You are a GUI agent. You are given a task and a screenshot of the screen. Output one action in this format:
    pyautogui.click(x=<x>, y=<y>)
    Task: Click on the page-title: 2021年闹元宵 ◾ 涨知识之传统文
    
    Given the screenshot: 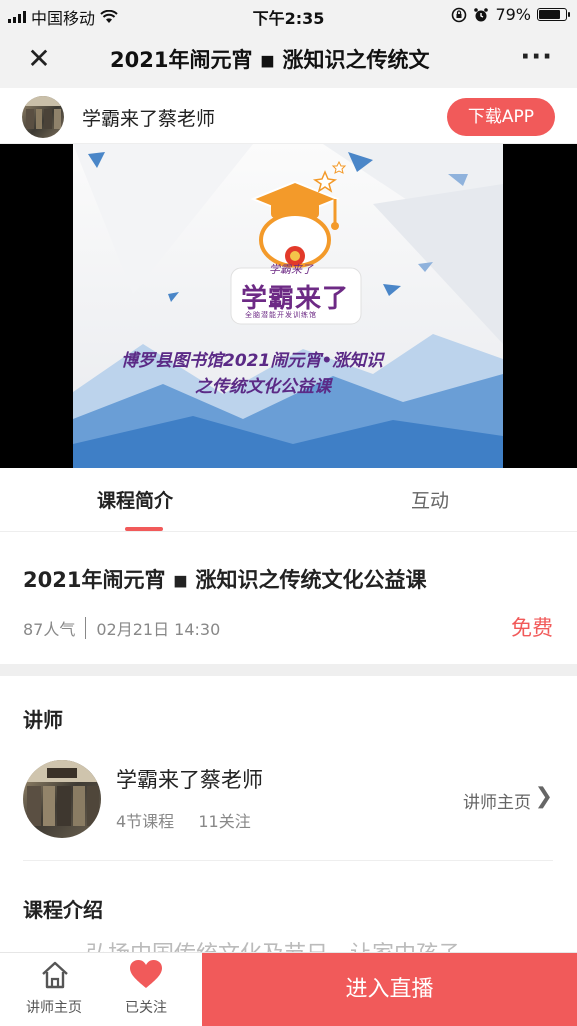 What is the action you would take?
    pyautogui.click(x=270, y=60)
    